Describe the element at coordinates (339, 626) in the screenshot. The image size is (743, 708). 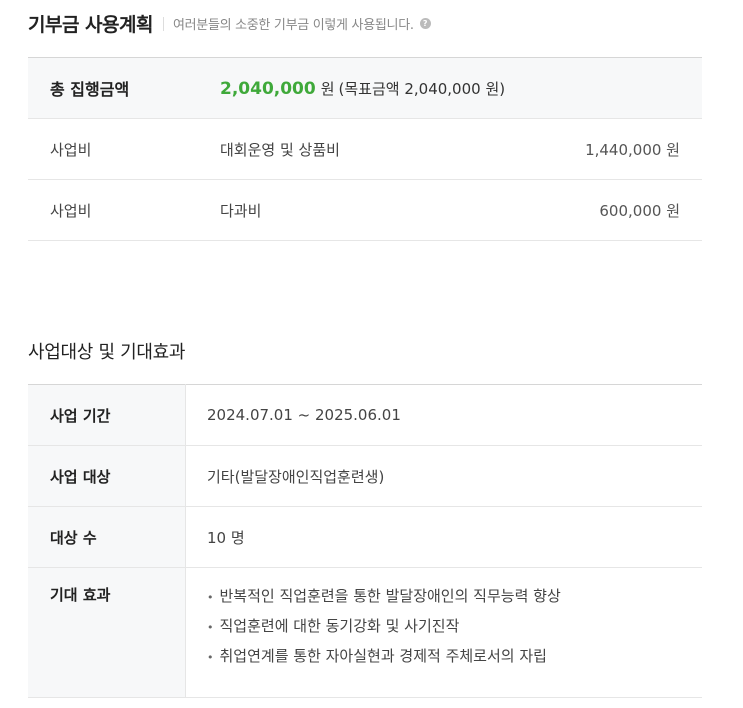
I see `effect-text: 직업훈련에 대한 동기강화 및 사기진작` at that location.